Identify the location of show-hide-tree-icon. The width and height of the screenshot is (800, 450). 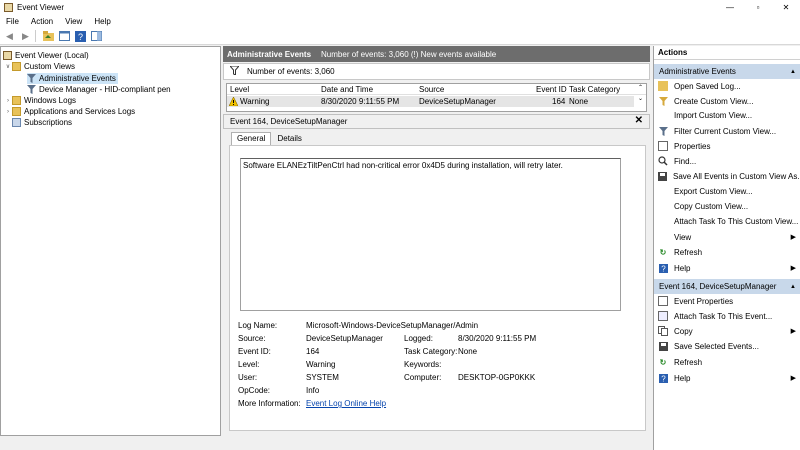
(64, 36).